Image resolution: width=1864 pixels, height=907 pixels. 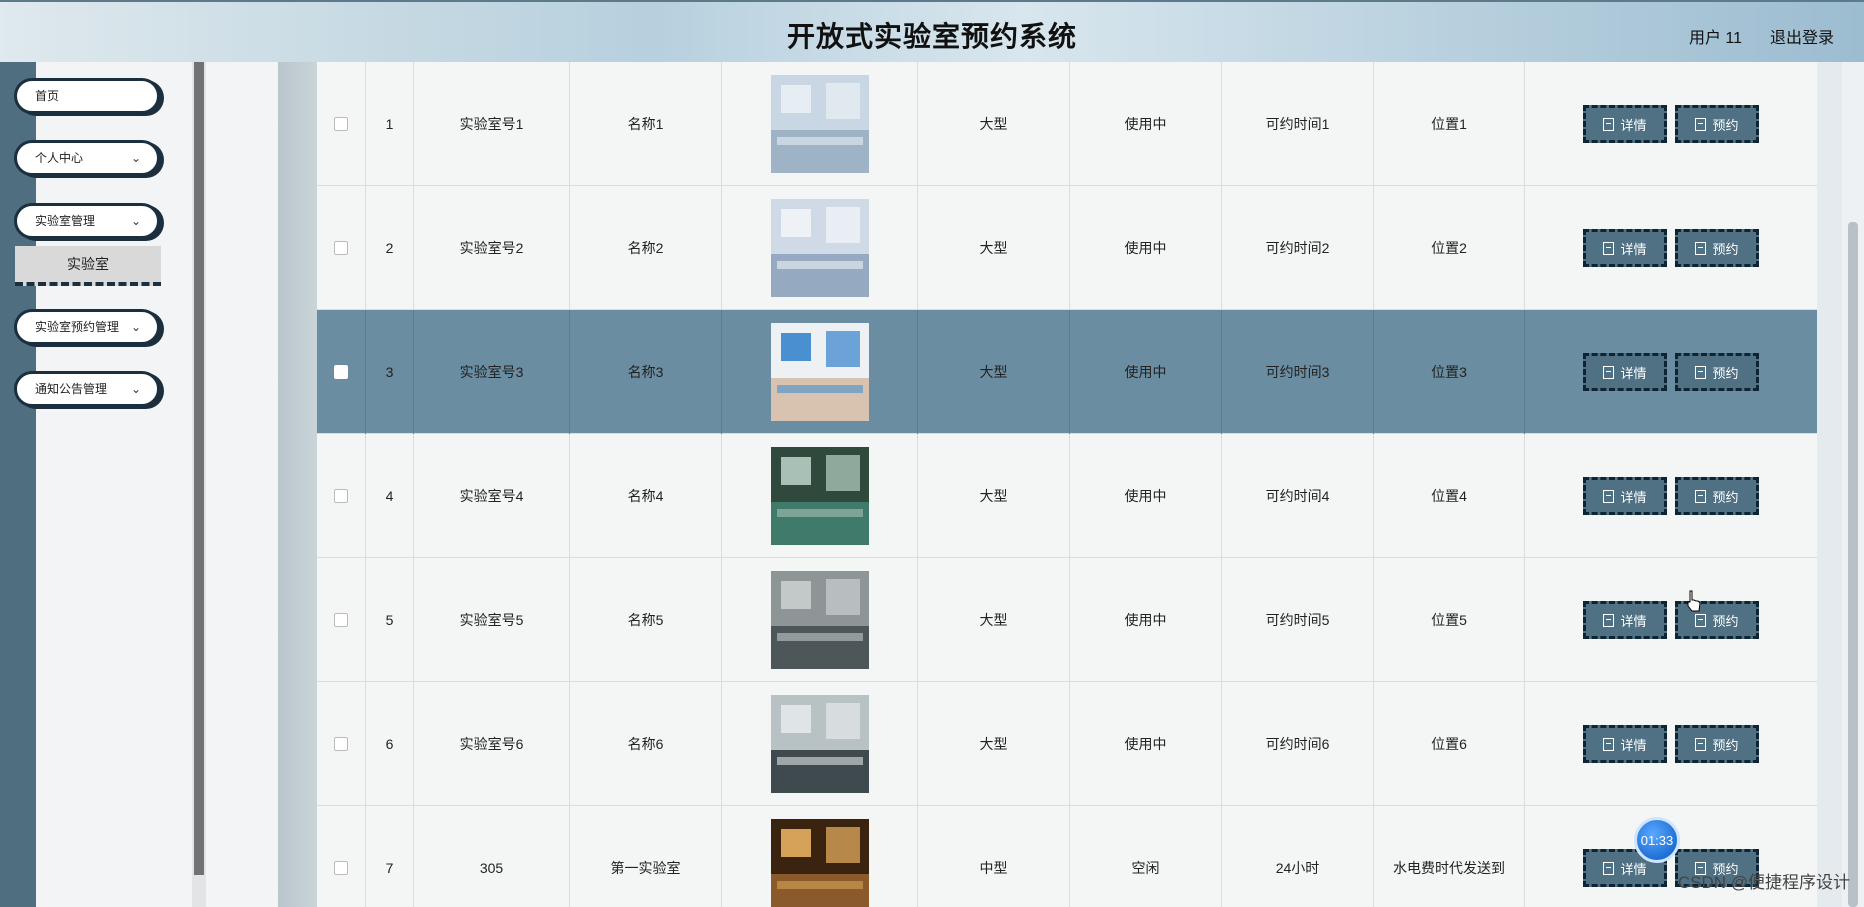 What do you see at coordinates (1657, 840) in the screenshot?
I see `timer-badge: 01:33` at bounding box center [1657, 840].